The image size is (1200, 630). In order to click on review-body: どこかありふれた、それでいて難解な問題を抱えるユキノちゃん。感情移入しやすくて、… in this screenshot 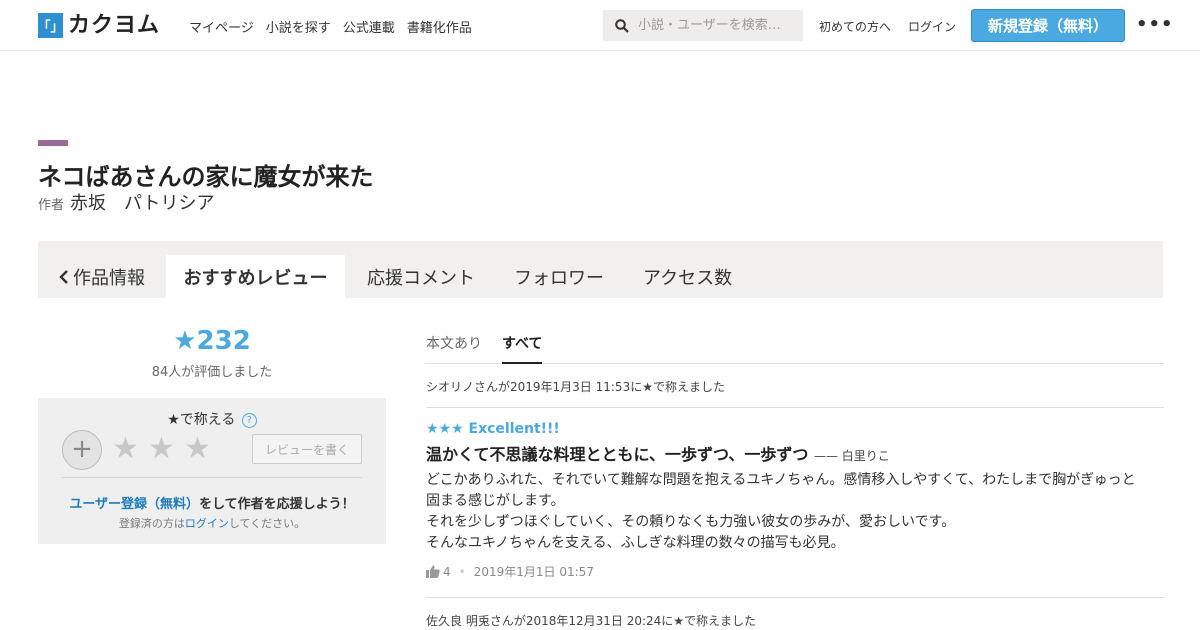, I will do `click(781, 512)`.